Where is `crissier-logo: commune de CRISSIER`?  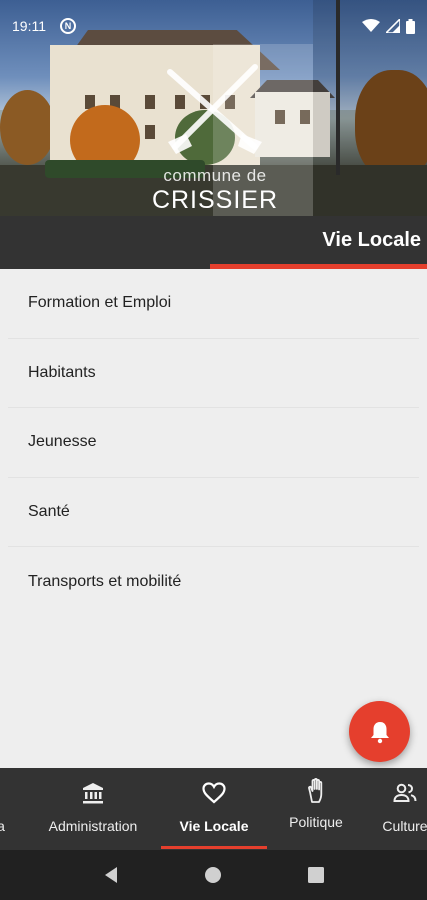
crissier-logo: commune de CRISSIER is located at coordinates (215, 138).